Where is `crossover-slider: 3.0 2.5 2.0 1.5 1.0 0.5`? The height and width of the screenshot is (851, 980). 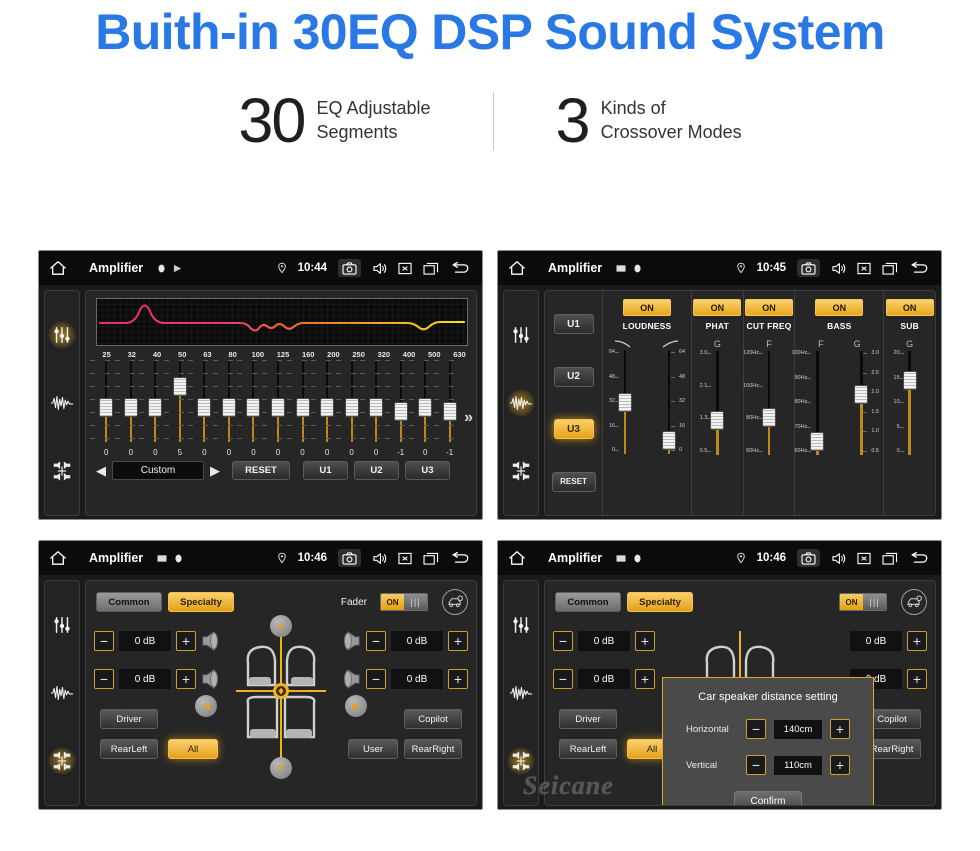
crossover-slider: 3.0 2.5 2.0 1.5 1.0 0.5 is located at coordinates (861, 404).